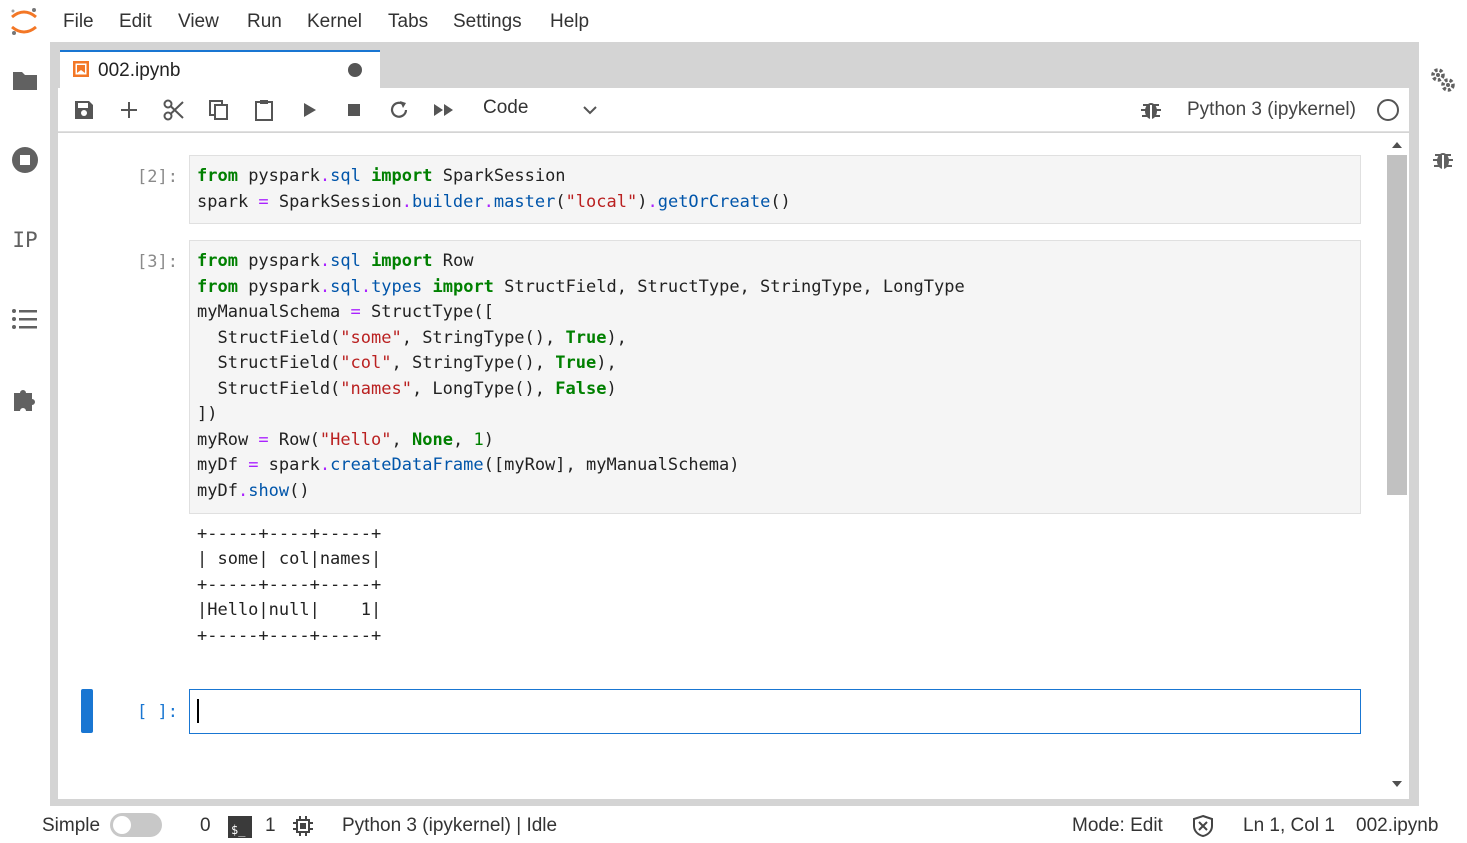  I want to click on menu-run: Run, so click(264, 22).